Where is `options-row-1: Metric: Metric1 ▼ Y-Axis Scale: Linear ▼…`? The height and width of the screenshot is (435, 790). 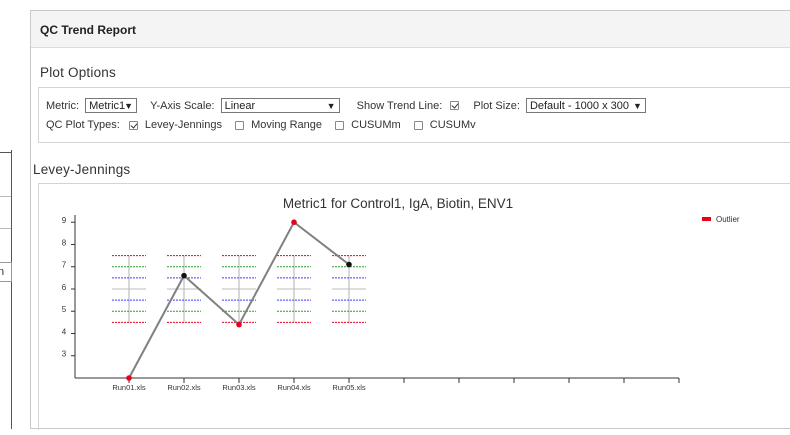
options-row-1: Metric: Metric1 ▼ Y-Axis Scale: Linear ▼… is located at coordinates (346, 105).